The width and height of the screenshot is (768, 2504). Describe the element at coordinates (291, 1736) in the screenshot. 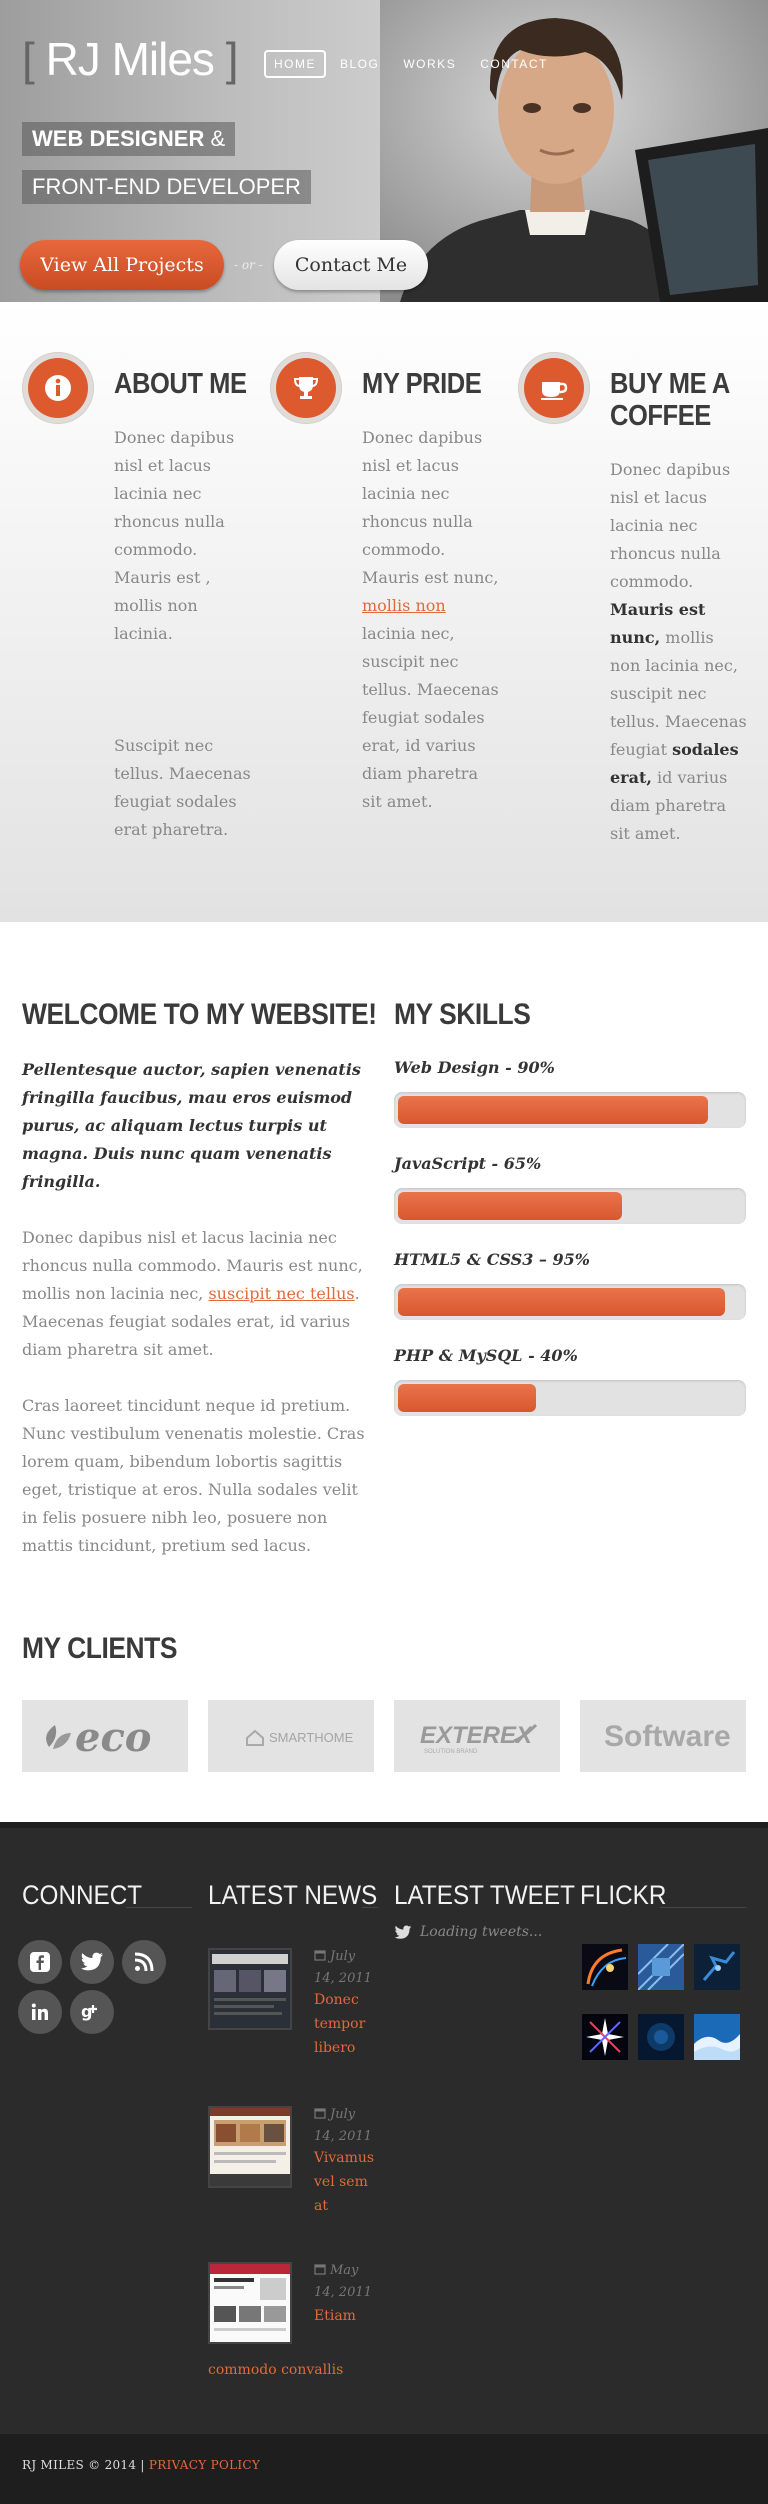

I see `client-logo-smarthome: SMARTHOME` at that location.